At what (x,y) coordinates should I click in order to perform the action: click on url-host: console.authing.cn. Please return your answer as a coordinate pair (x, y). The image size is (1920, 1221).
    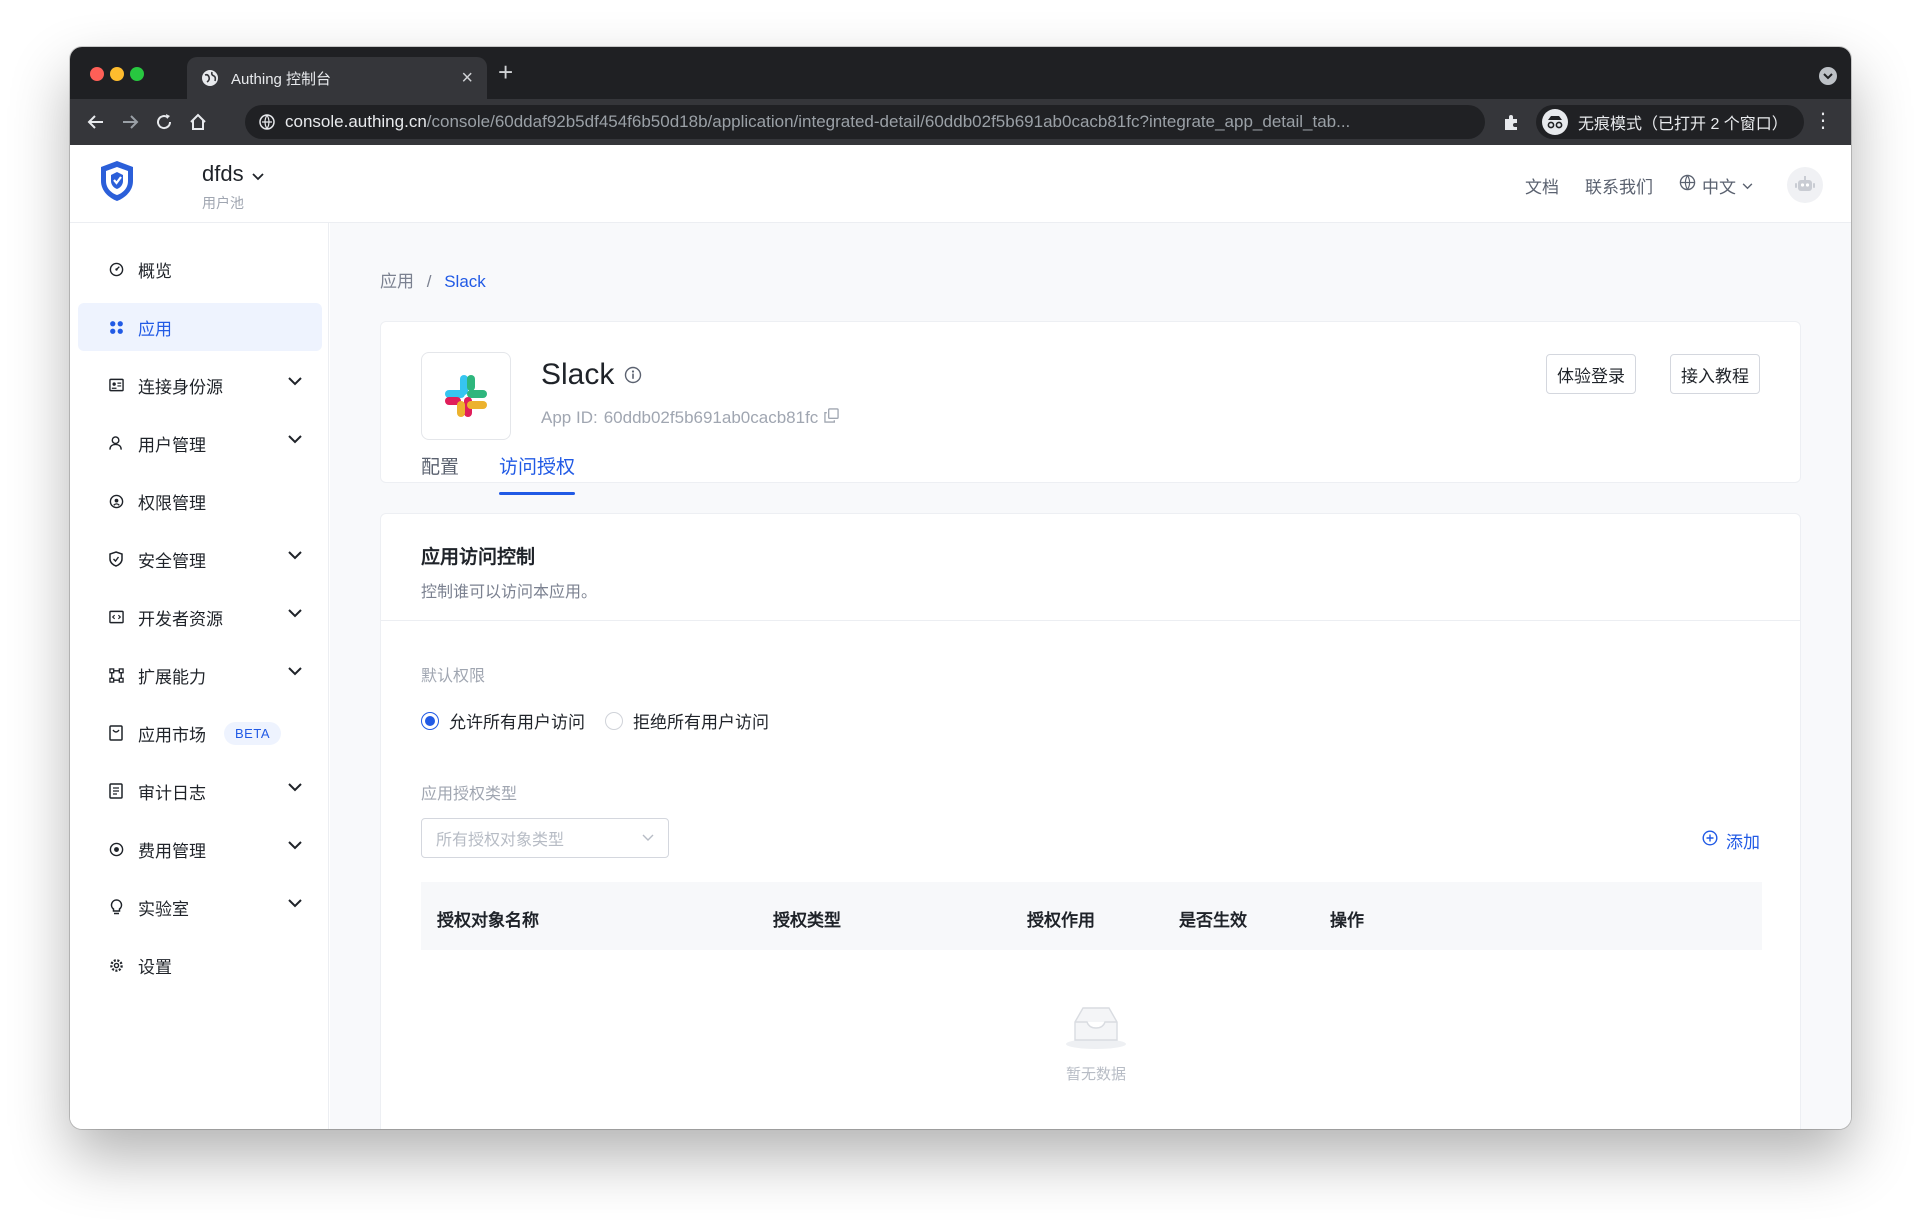
    Looking at the image, I should click on (356, 121).